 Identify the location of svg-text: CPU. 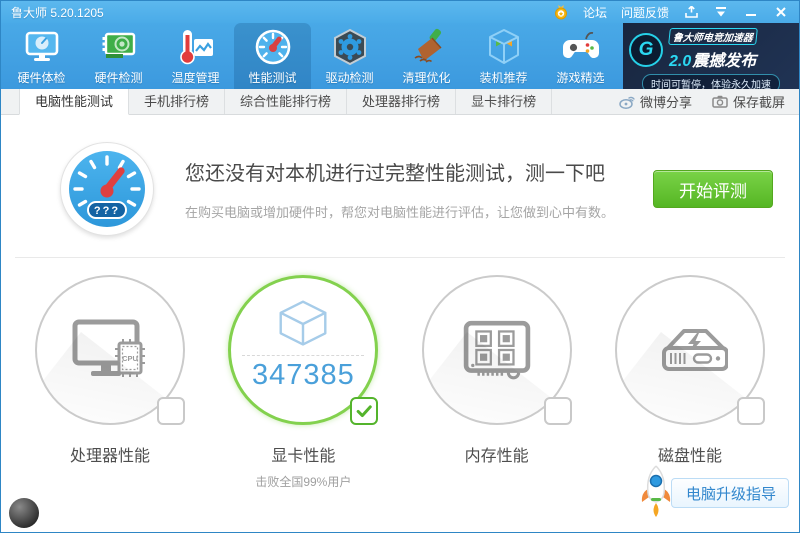
(130, 358).